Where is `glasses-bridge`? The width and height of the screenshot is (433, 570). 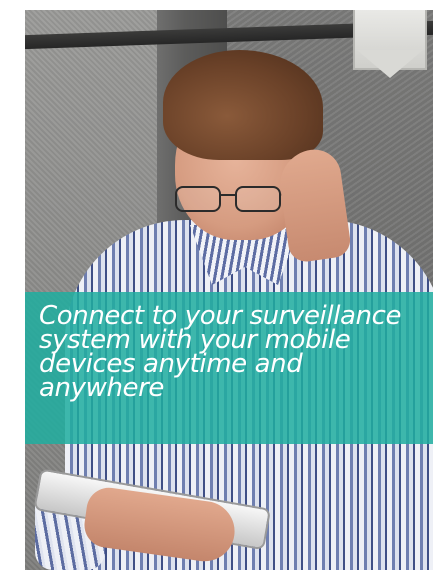 glasses-bridge is located at coordinates (227, 195).